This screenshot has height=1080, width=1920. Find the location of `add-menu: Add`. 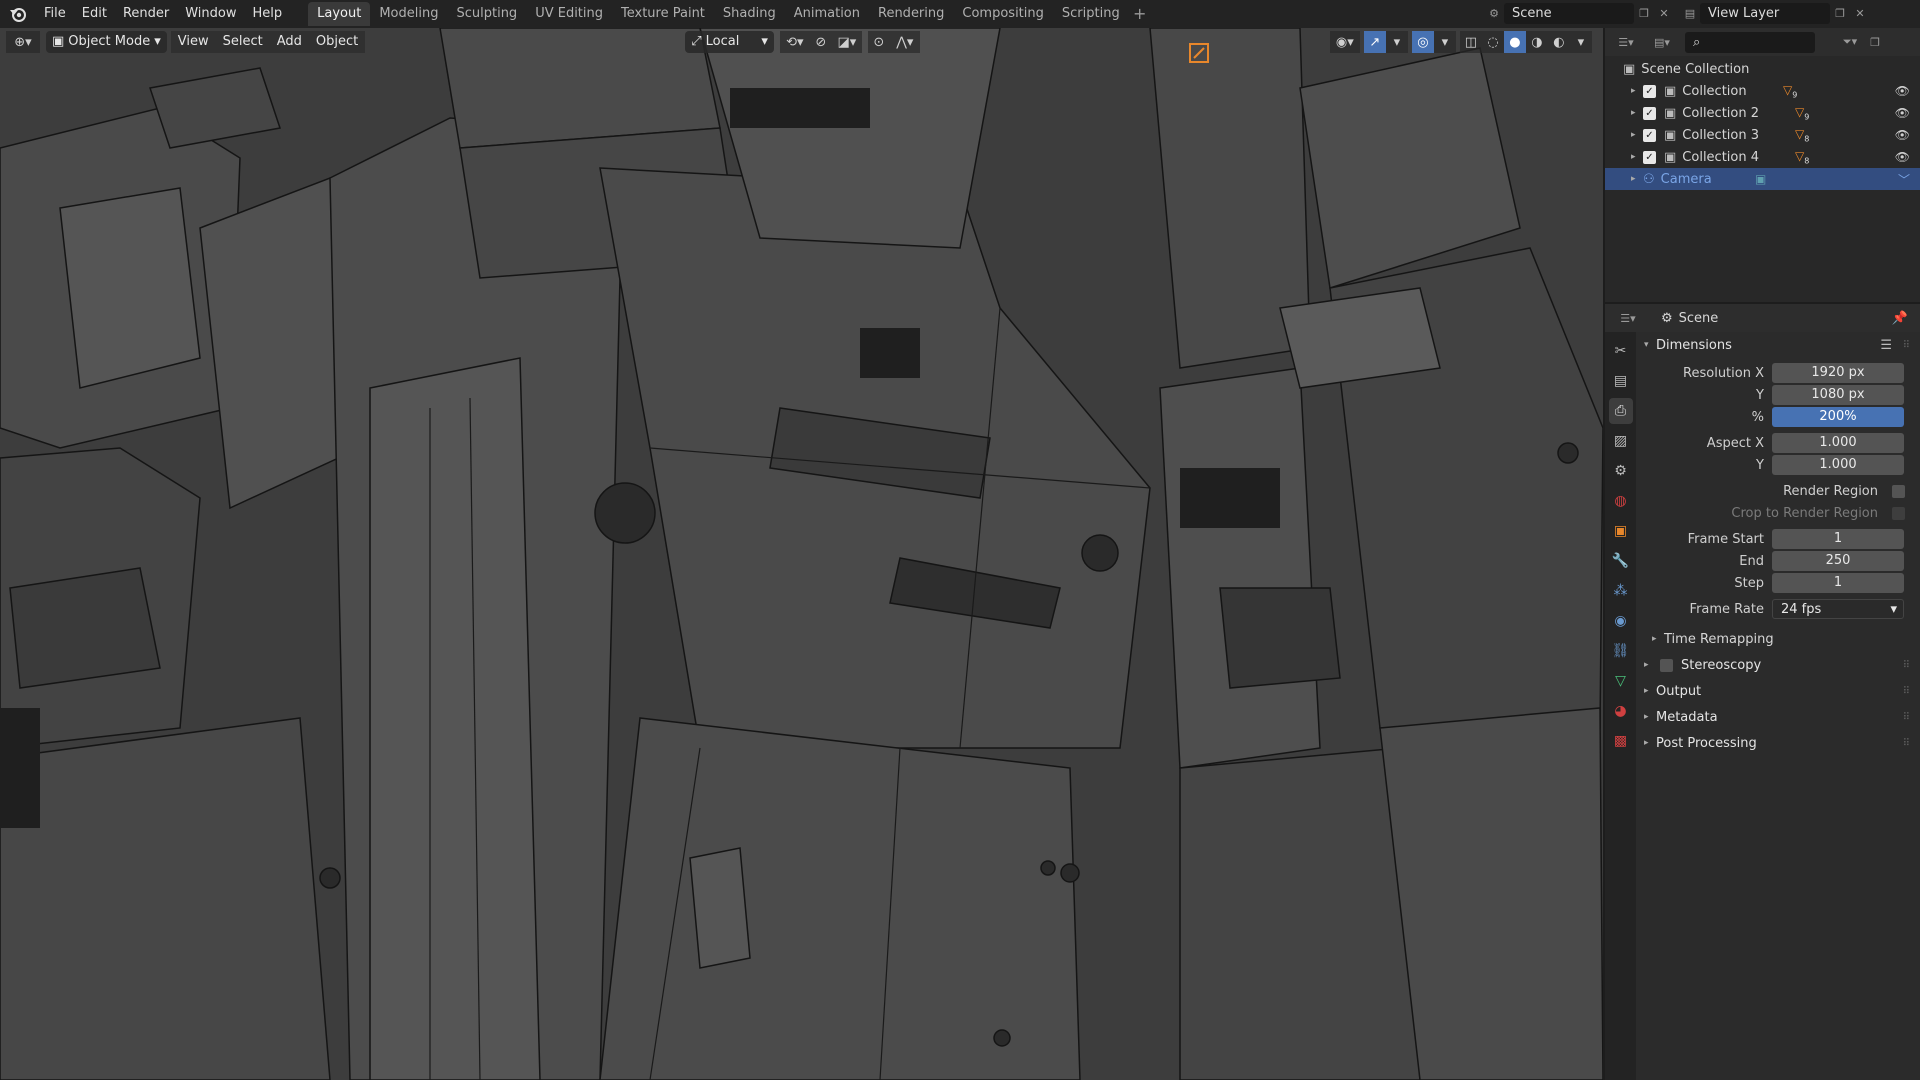

add-menu: Add is located at coordinates (289, 42).